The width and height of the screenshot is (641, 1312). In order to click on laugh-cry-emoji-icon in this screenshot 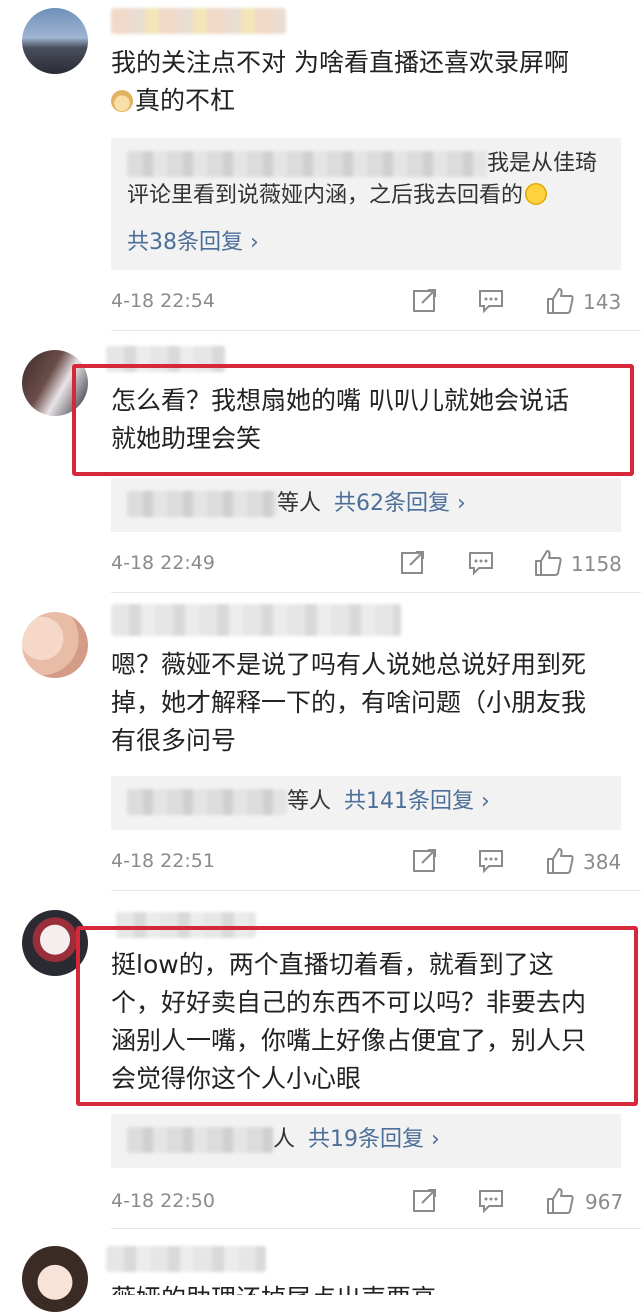, I will do `click(536, 194)`.